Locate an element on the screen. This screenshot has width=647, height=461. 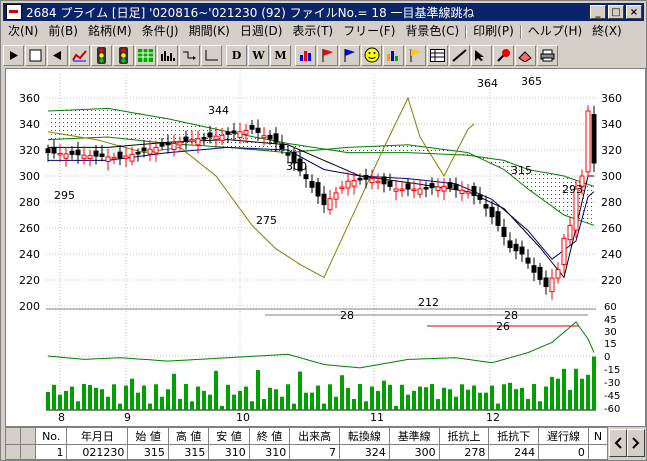
pointer-icon is located at coordinates (481, 55).